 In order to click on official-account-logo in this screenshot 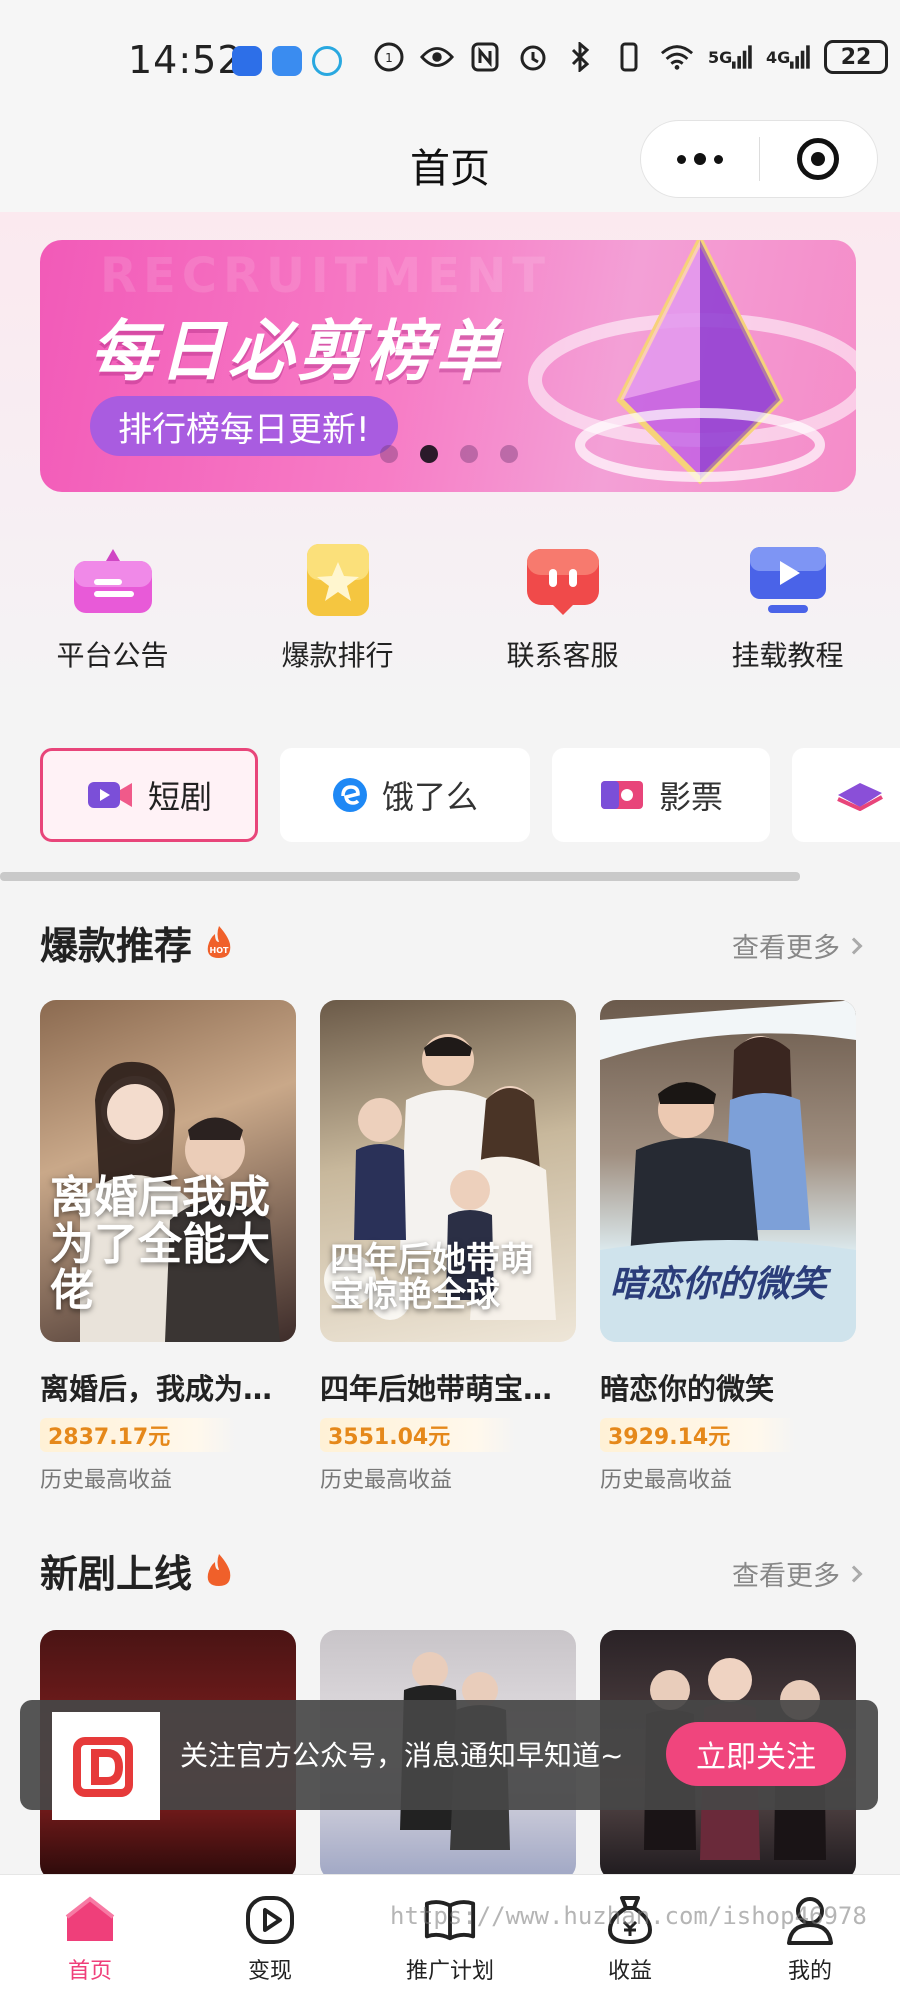, I will do `click(106, 1766)`.